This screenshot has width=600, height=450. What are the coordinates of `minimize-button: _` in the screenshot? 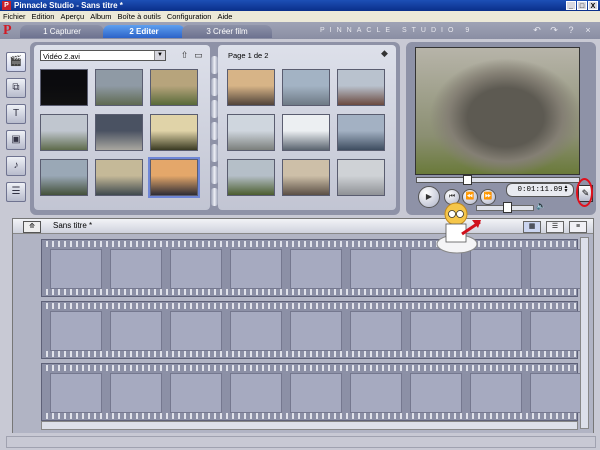 It's located at (571, 5).